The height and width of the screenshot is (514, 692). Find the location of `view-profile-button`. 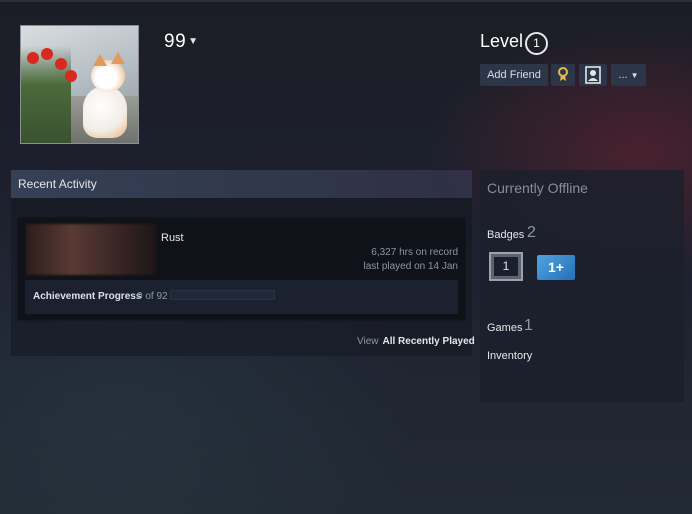

view-profile-button is located at coordinates (593, 75).